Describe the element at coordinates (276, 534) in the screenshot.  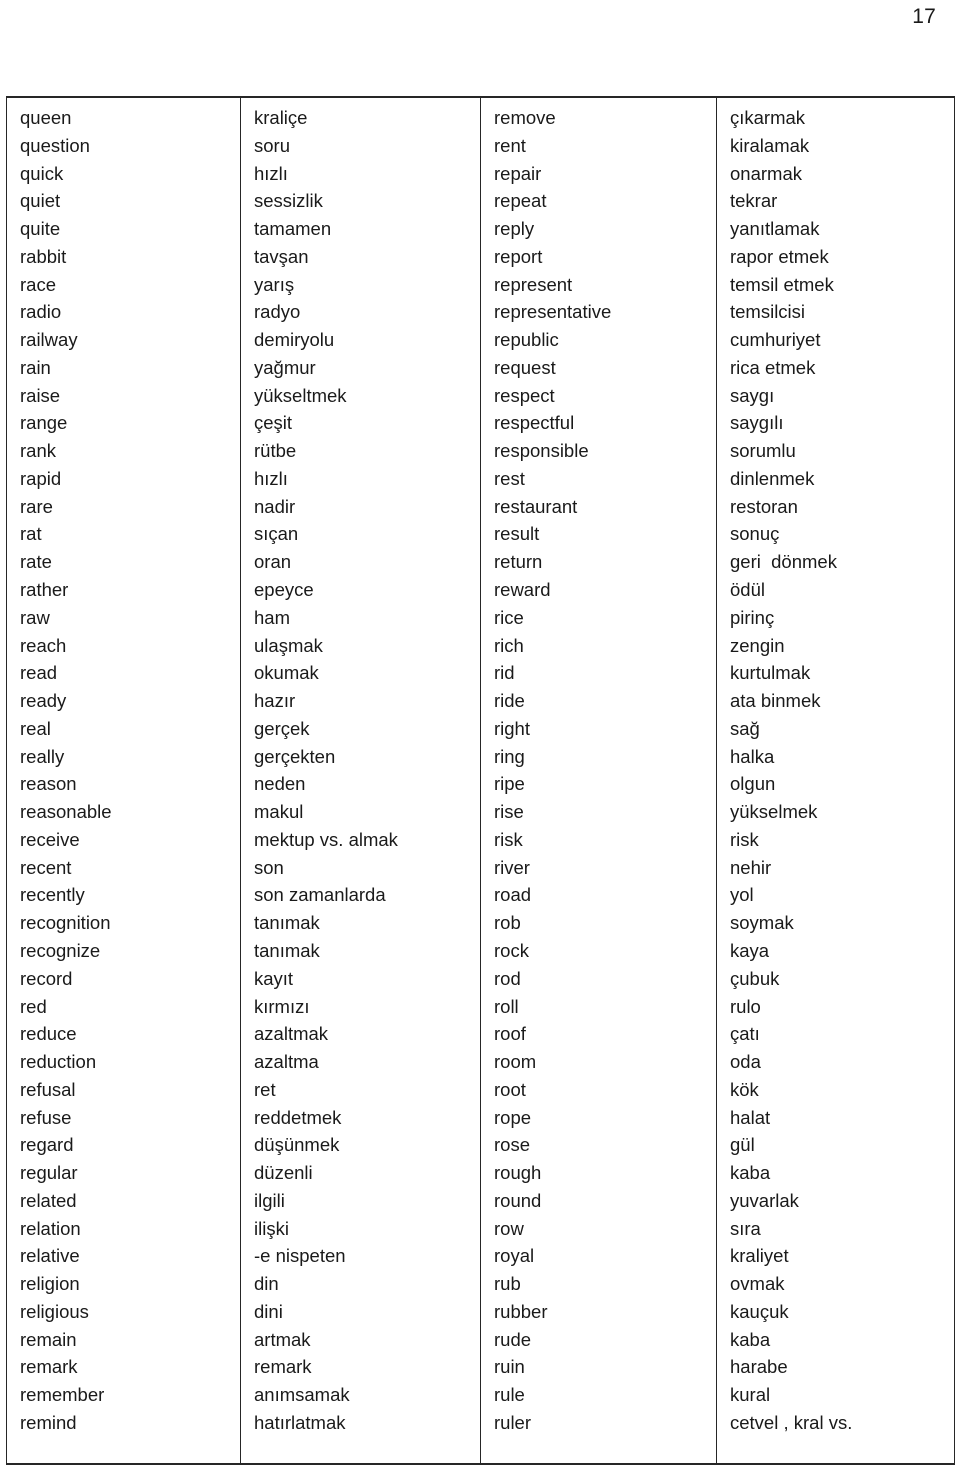
I see `vocabulary-entry: sıçan` at that location.